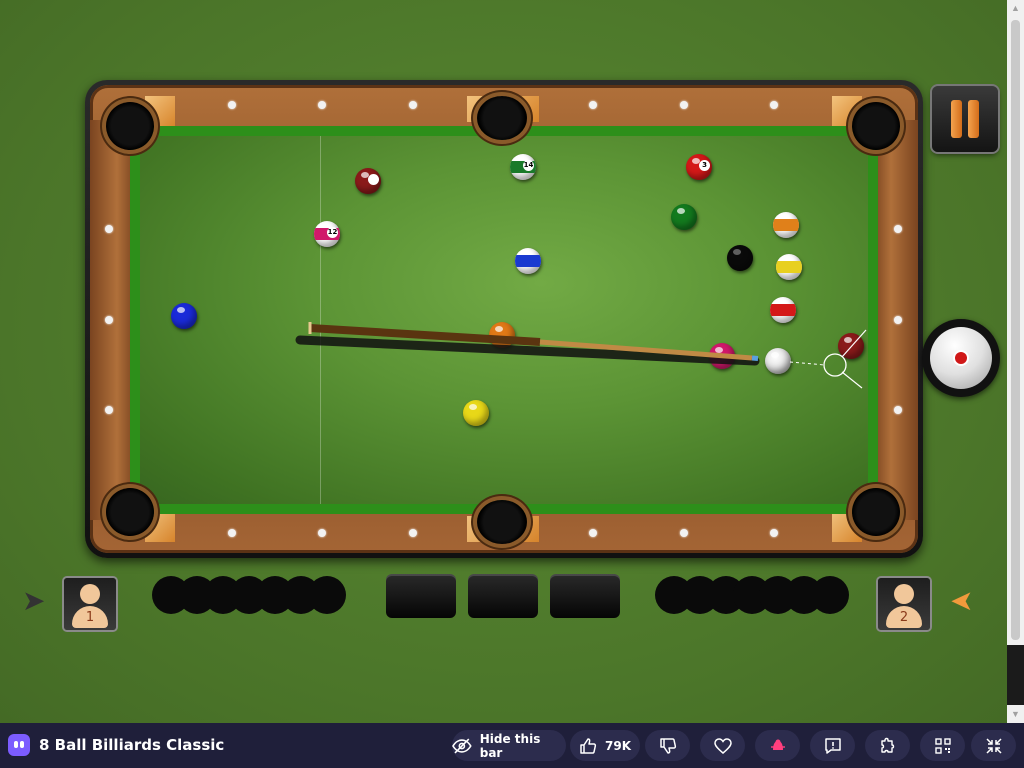 The height and width of the screenshot is (768, 1024). I want to click on player-2-ball-slots, so click(755, 596).